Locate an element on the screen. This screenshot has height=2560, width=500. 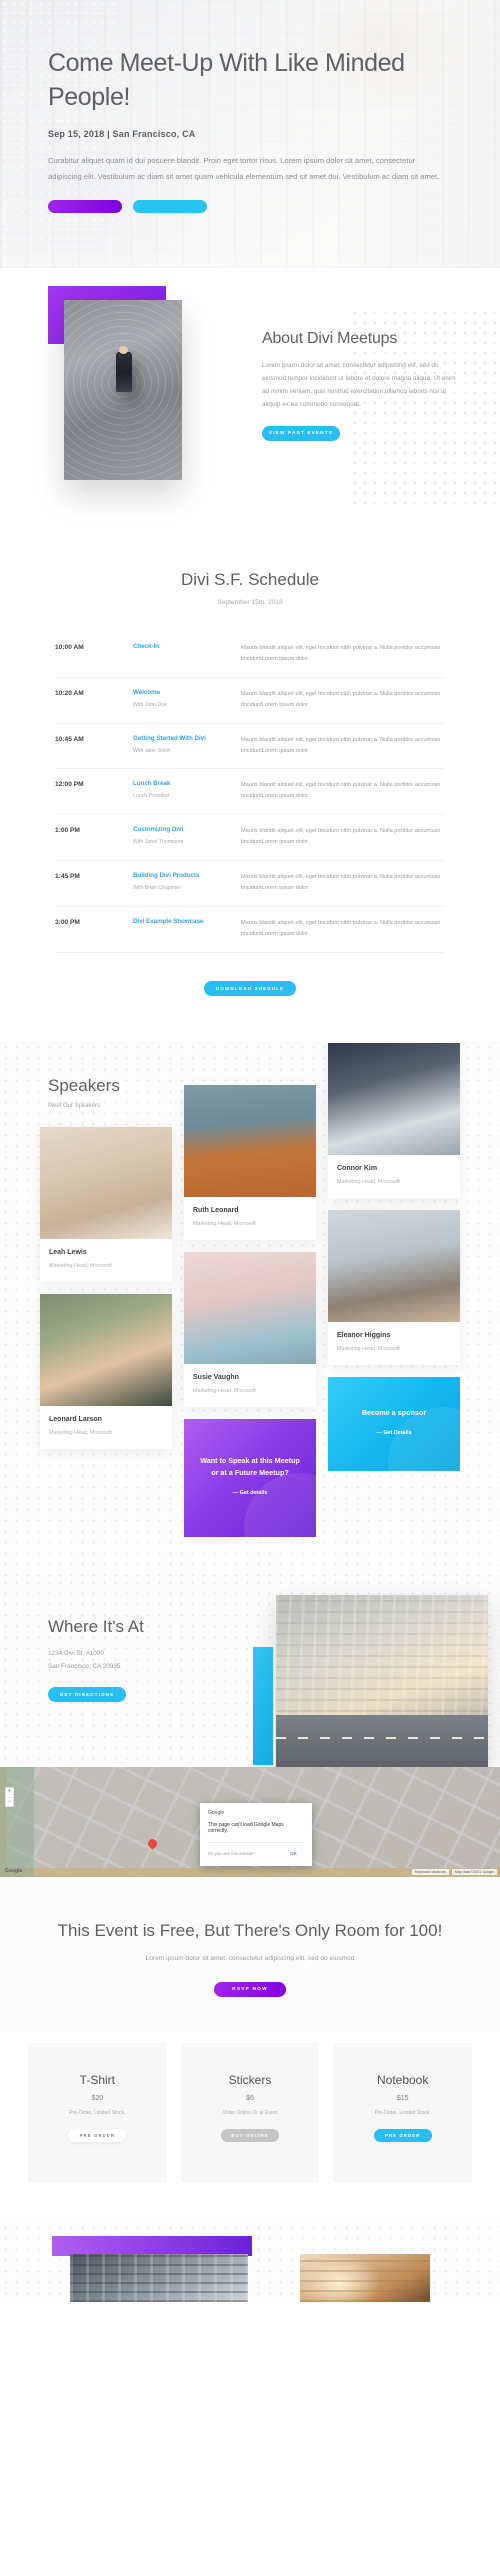
schedule-session-speaker: Lunch Provided is located at coordinates (151, 796).